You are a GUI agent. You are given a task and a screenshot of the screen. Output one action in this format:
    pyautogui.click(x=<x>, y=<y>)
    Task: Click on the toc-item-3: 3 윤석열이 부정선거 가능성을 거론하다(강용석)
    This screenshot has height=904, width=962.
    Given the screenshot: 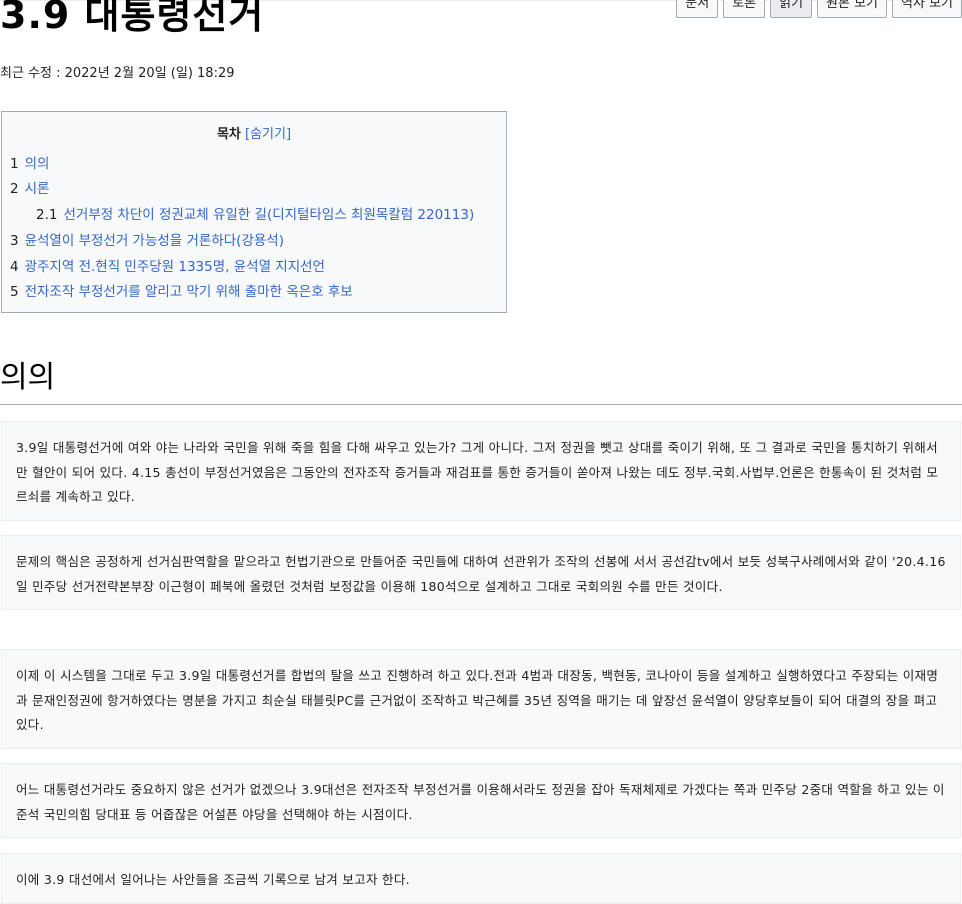 What is the action you would take?
    pyautogui.click(x=147, y=239)
    